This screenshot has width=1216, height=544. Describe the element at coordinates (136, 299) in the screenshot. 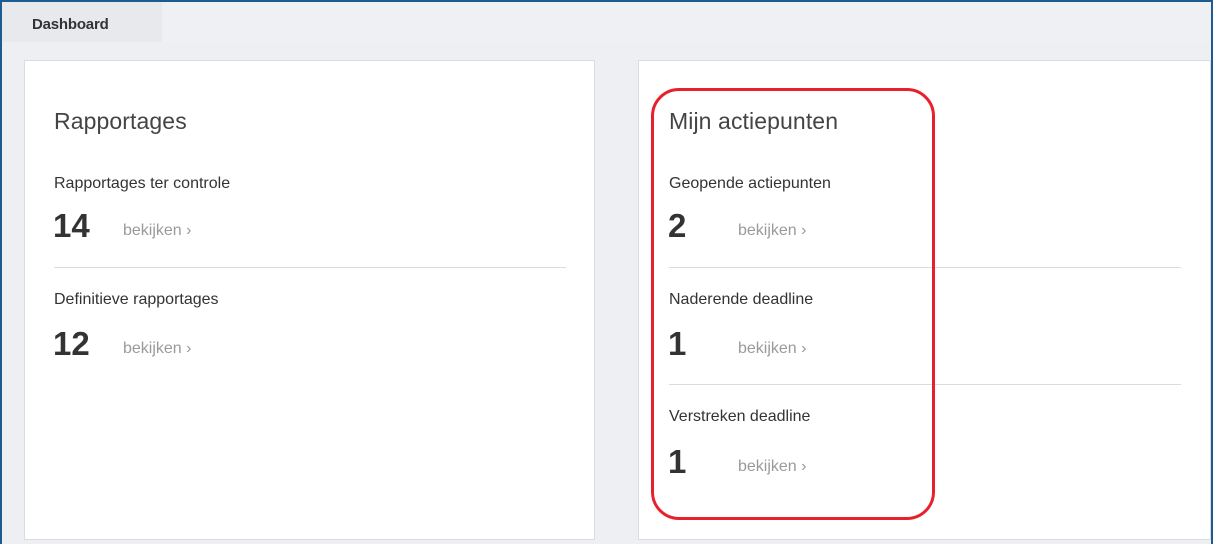

I see `final-reports-label: Definitieve rapportages` at that location.